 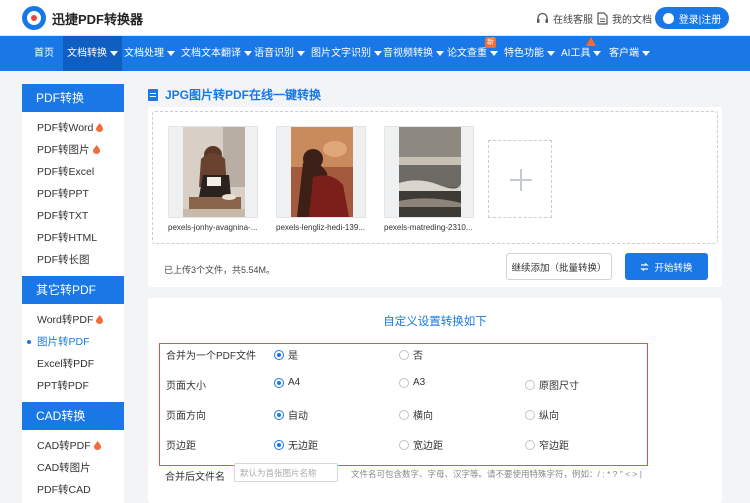 I want to click on sidebar-item-label: PDF转HTML, so click(x=67, y=238).